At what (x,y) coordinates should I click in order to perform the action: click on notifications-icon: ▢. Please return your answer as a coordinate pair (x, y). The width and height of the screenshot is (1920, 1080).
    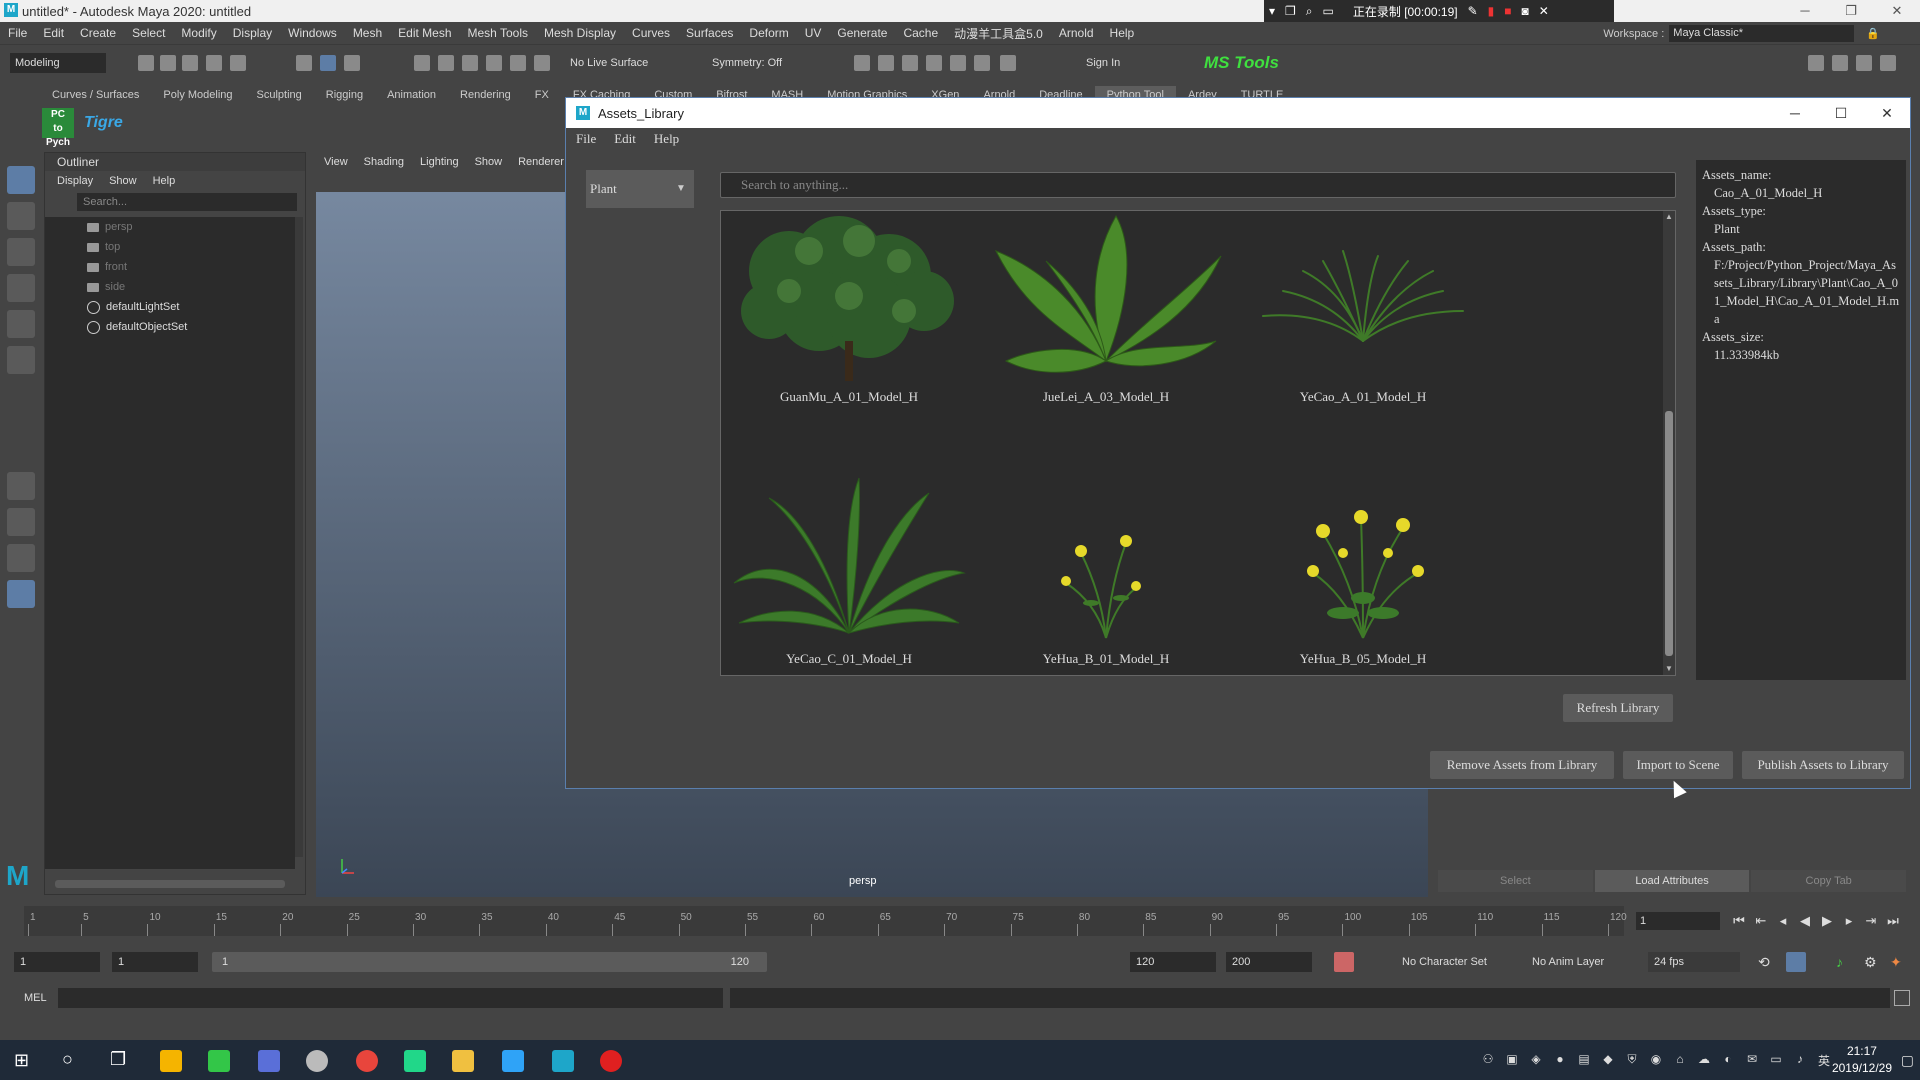
    Looking at the image, I should click on (1907, 1060).